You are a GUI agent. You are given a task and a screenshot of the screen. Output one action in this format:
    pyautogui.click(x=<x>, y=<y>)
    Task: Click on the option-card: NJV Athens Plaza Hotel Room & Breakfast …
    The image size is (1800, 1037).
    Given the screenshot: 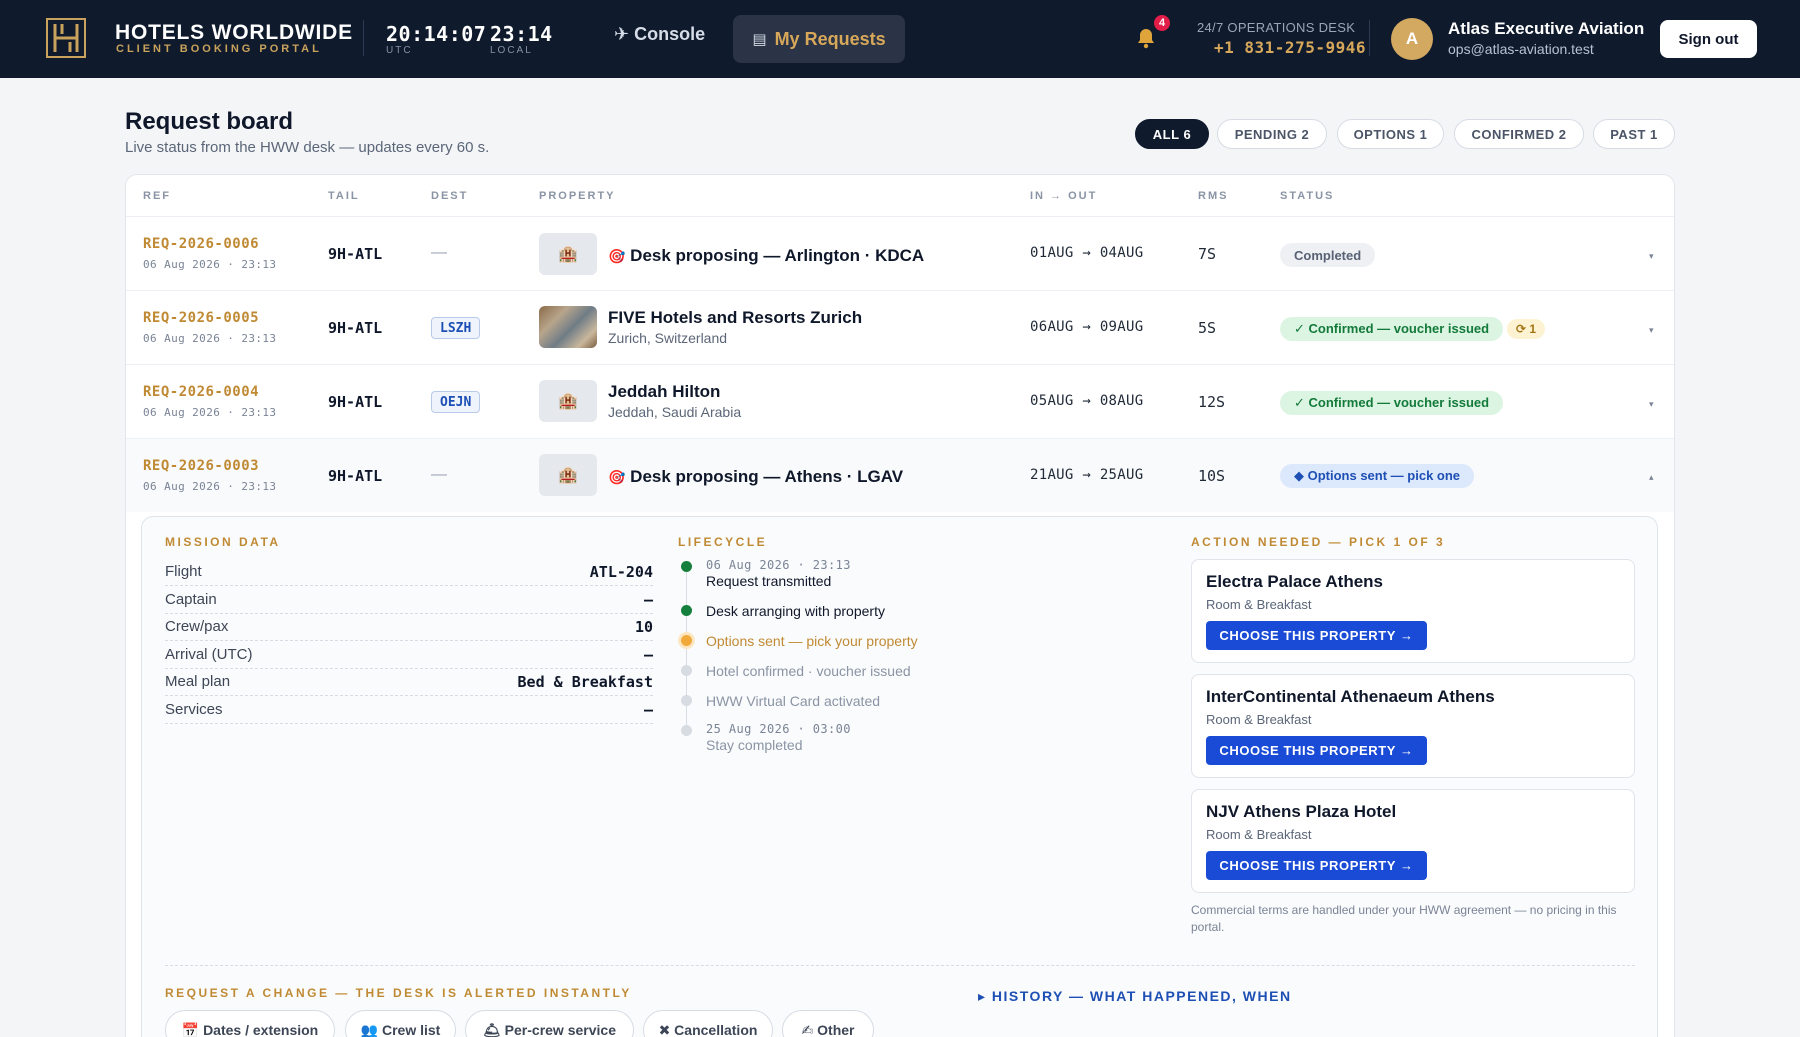 What is the action you would take?
    pyautogui.click(x=1413, y=841)
    